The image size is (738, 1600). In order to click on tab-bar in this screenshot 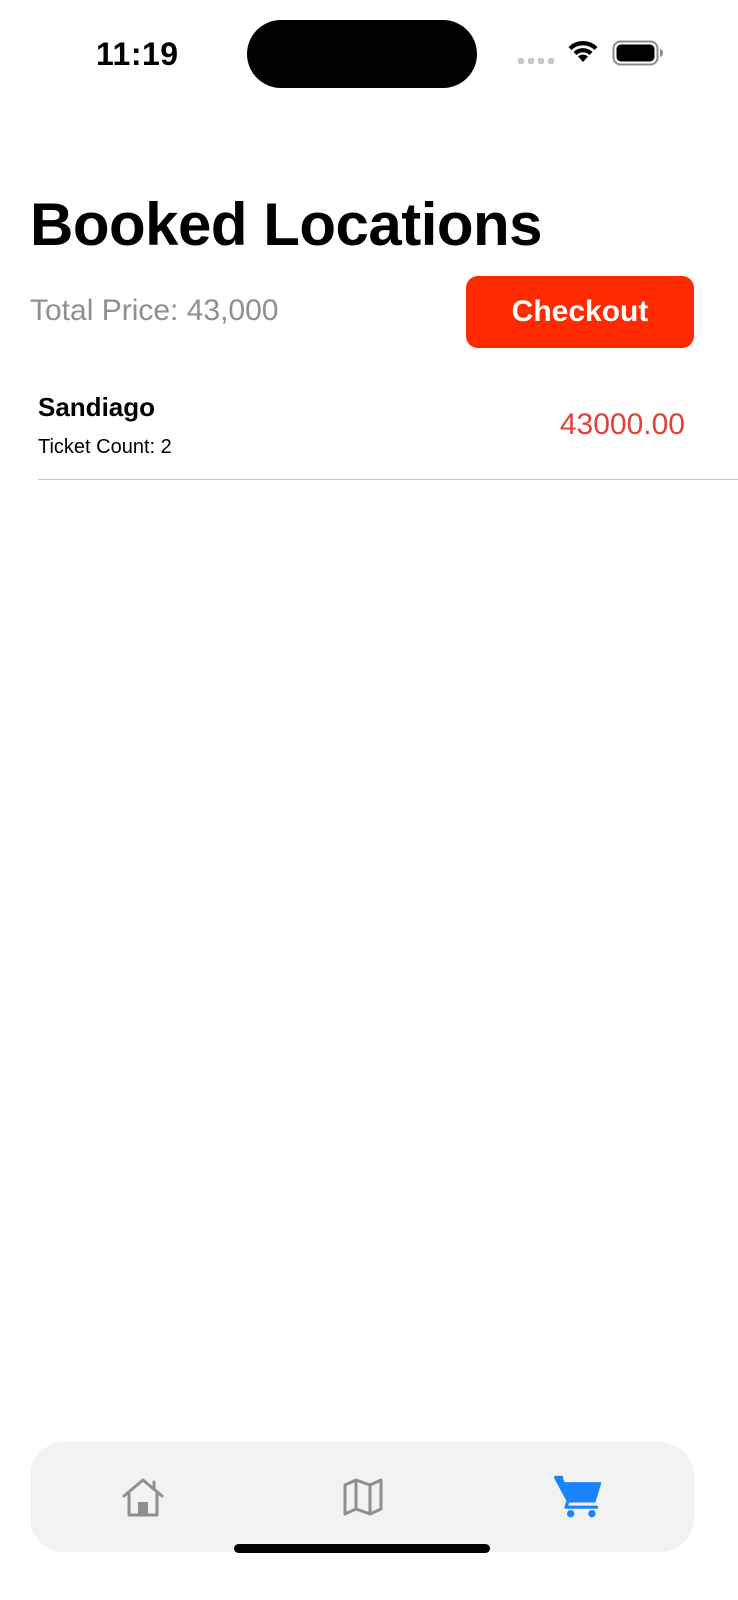, I will do `click(362, 1497)`.